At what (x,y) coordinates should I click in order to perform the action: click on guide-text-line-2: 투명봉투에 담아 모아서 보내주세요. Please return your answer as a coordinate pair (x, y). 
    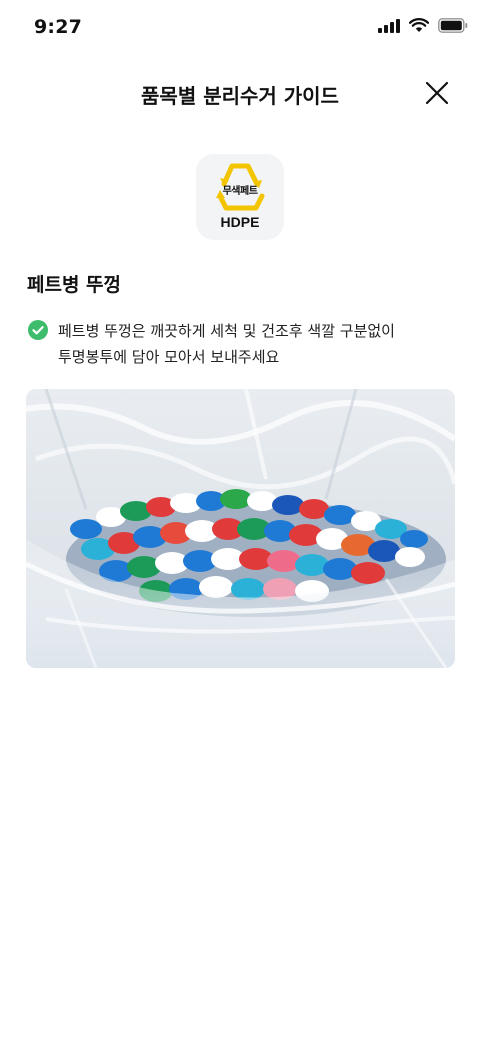
    Looking at the image, I should click on (169, 357).